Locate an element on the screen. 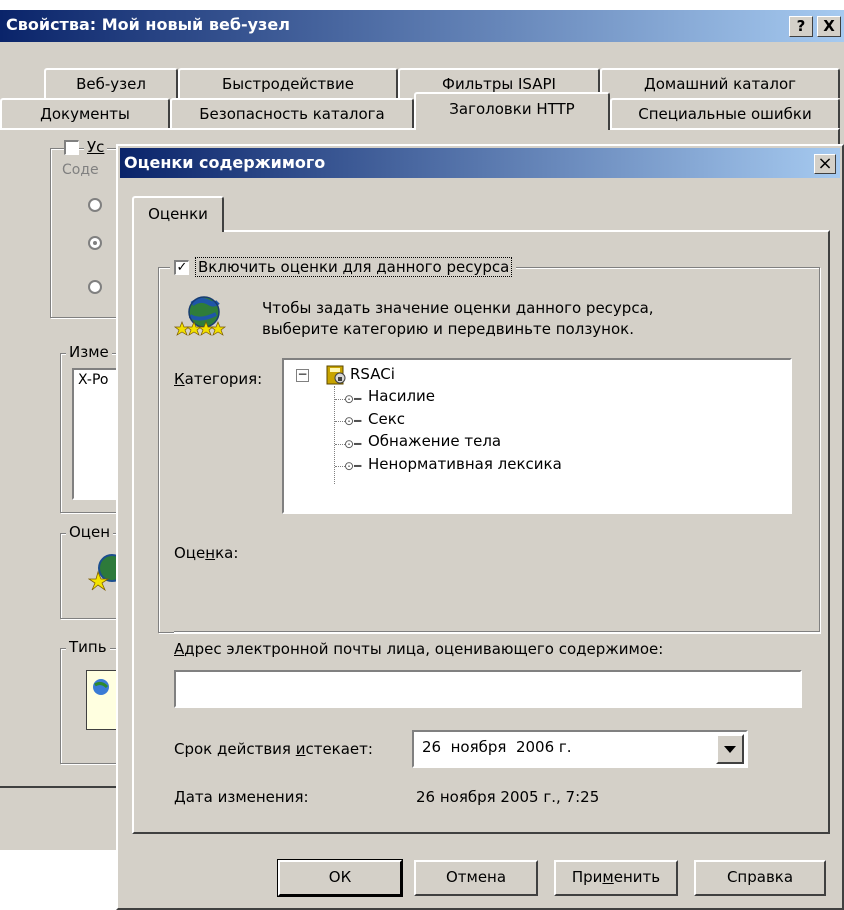  tab-home-directory: Домашний каталог is located at coordinates (720, 83).